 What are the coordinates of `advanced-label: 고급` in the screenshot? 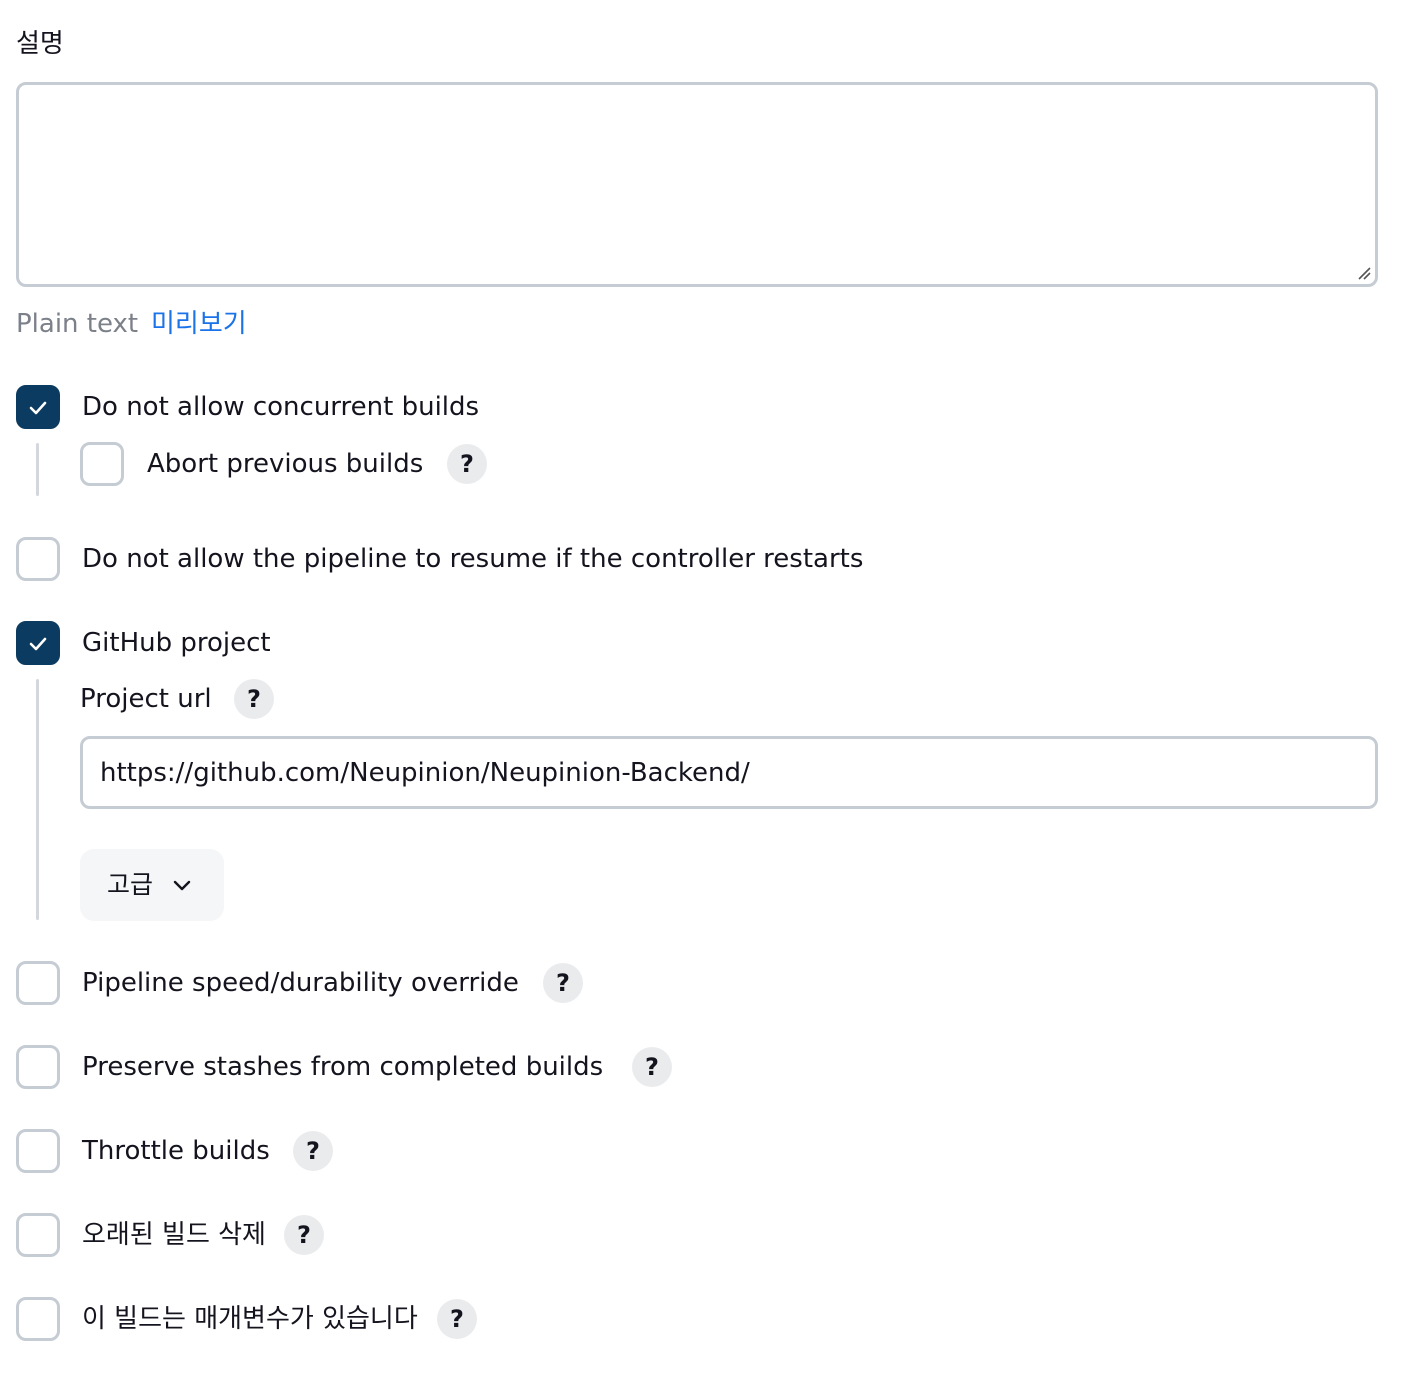 It's located at (130, 884).